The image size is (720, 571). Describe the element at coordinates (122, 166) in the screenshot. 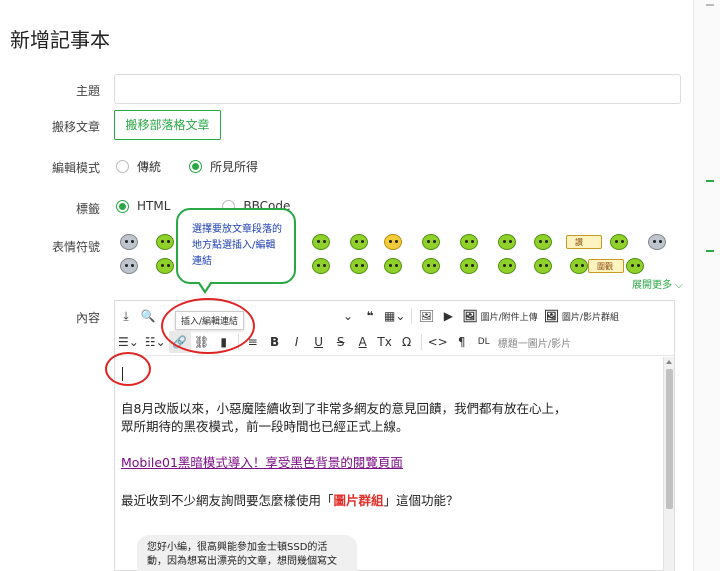

I see `radio-traditional` at that location.